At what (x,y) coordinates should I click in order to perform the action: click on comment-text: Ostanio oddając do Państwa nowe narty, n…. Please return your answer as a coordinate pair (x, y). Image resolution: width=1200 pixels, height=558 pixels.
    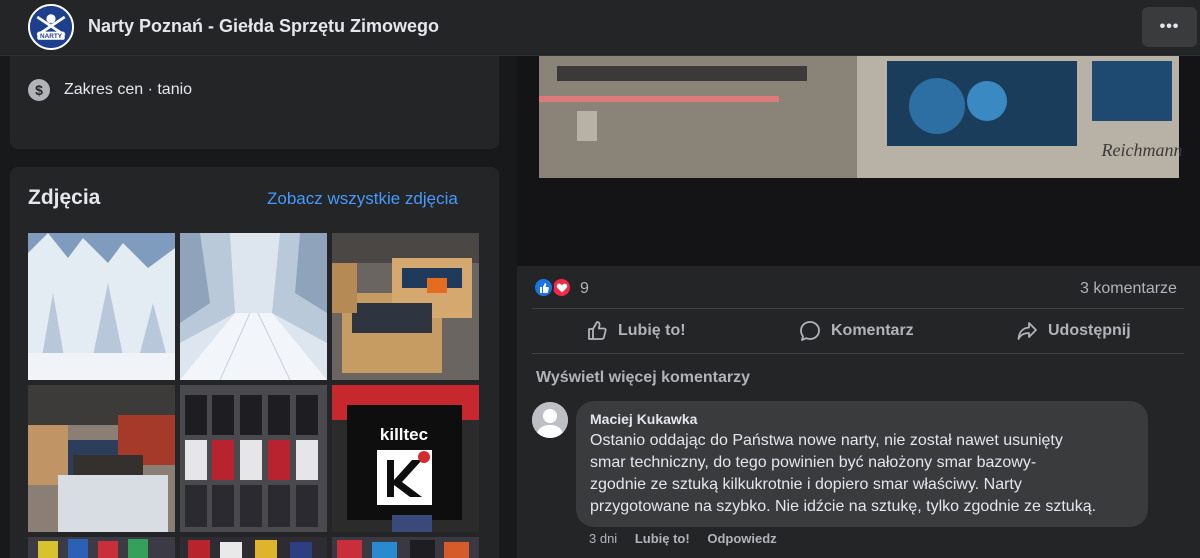
    Looking at the image, I should click on (862, 474).